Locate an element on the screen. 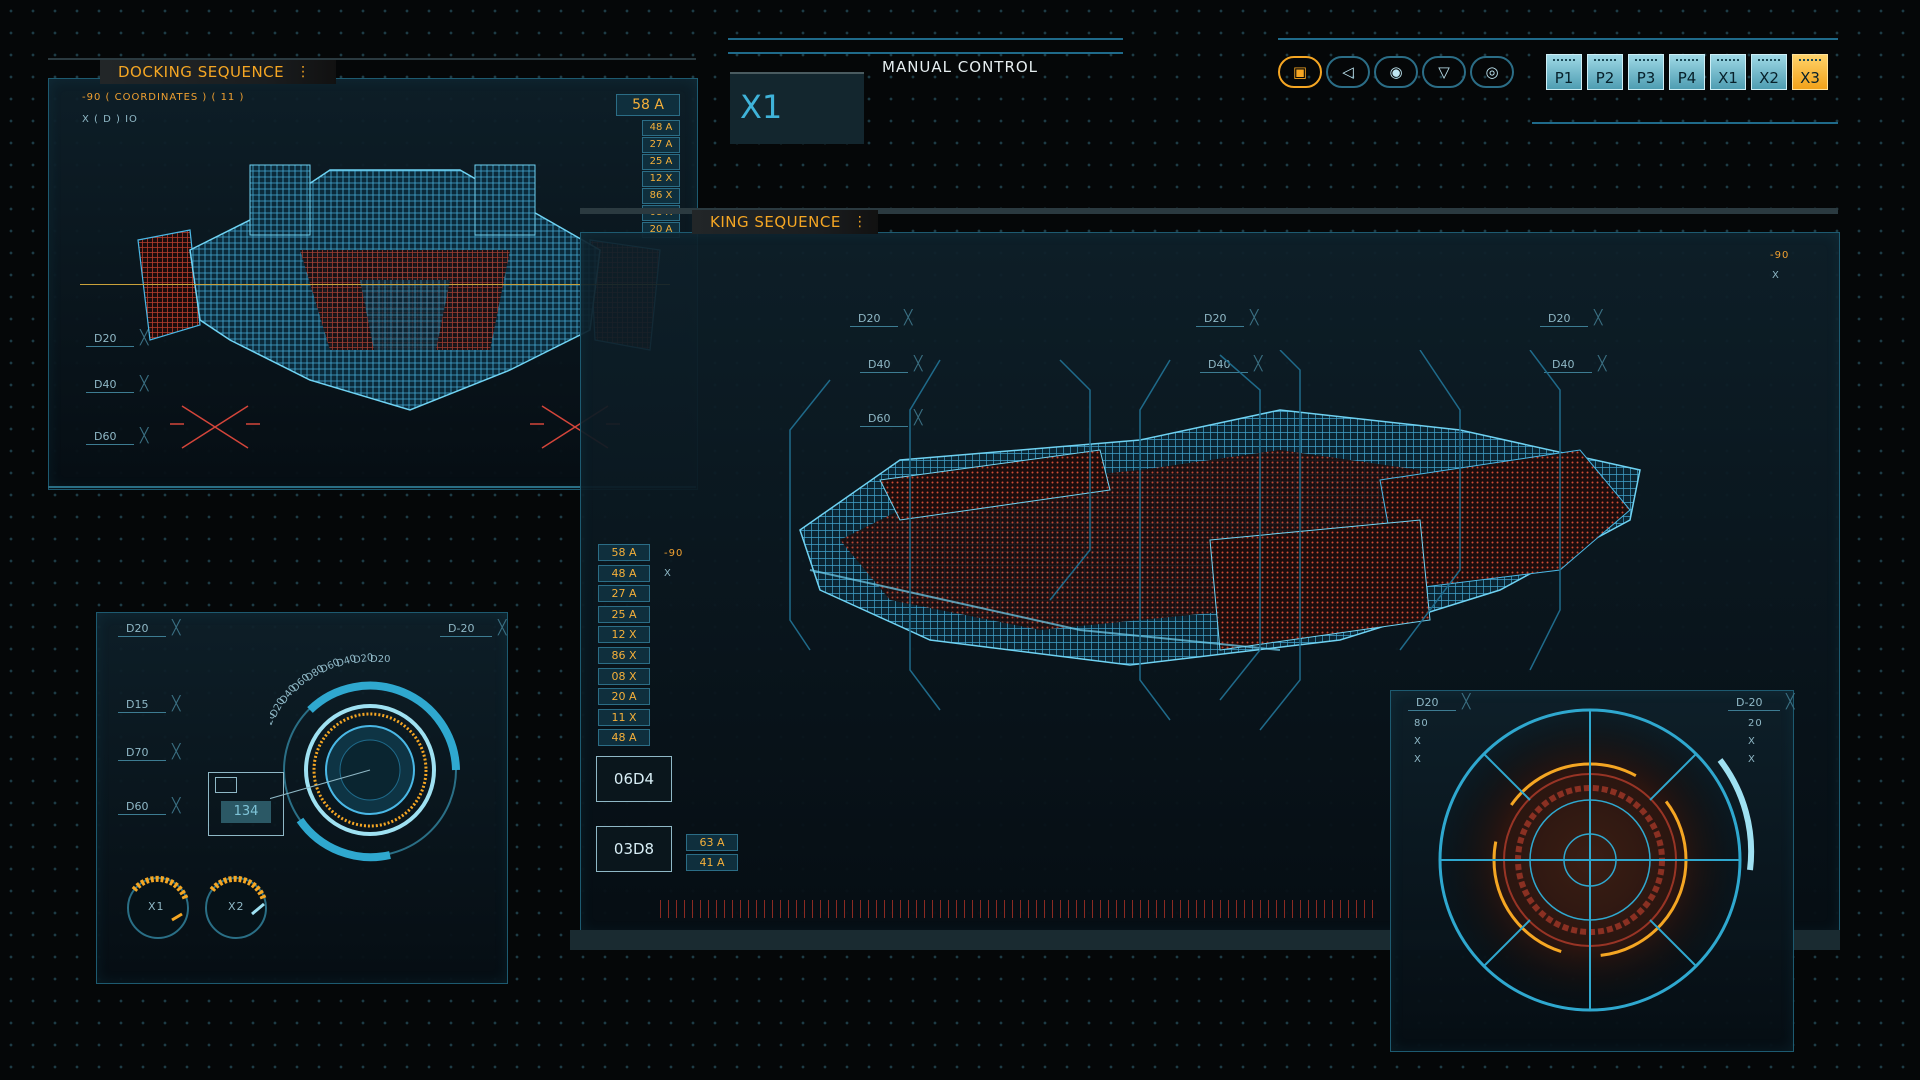 This screenshot has height=1080, width=1920. title-underline is located at coordinates (372, 59).